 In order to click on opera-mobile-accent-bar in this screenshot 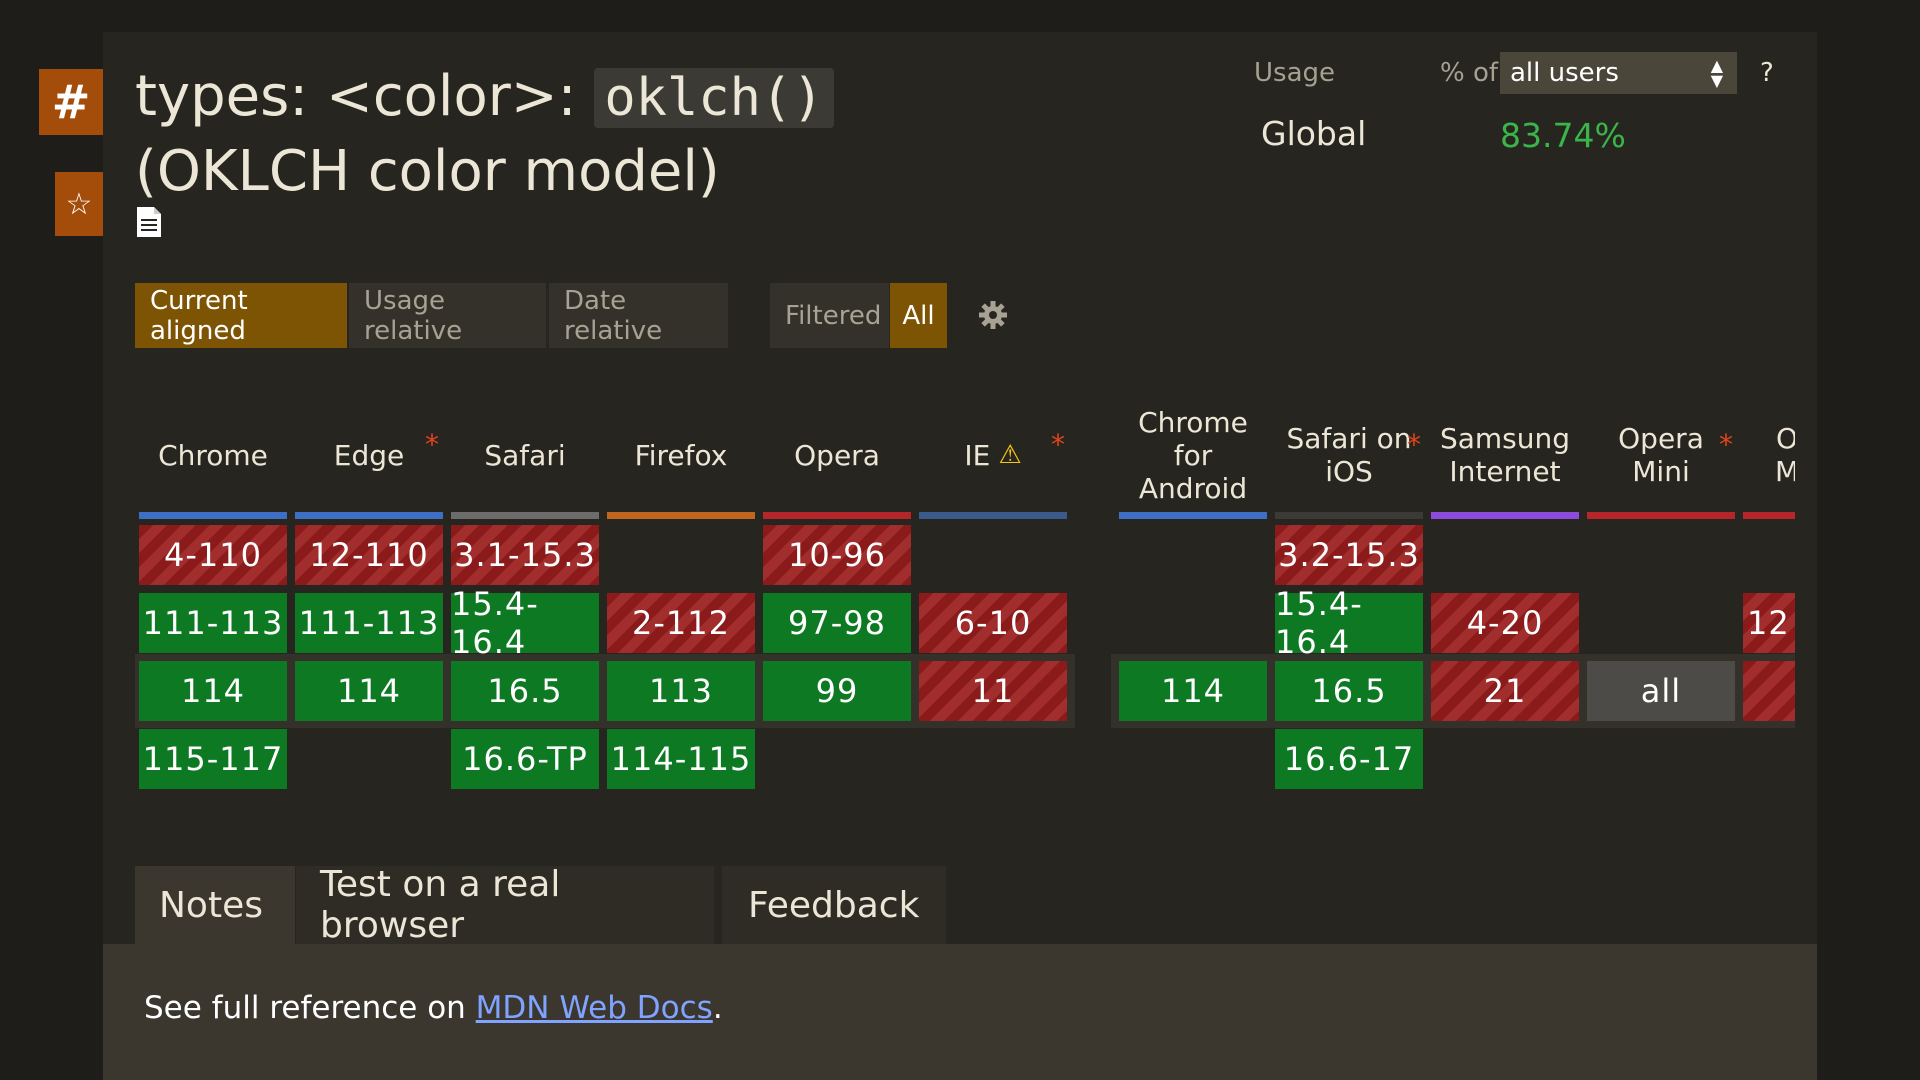, I will do `click(1769, 515)`.